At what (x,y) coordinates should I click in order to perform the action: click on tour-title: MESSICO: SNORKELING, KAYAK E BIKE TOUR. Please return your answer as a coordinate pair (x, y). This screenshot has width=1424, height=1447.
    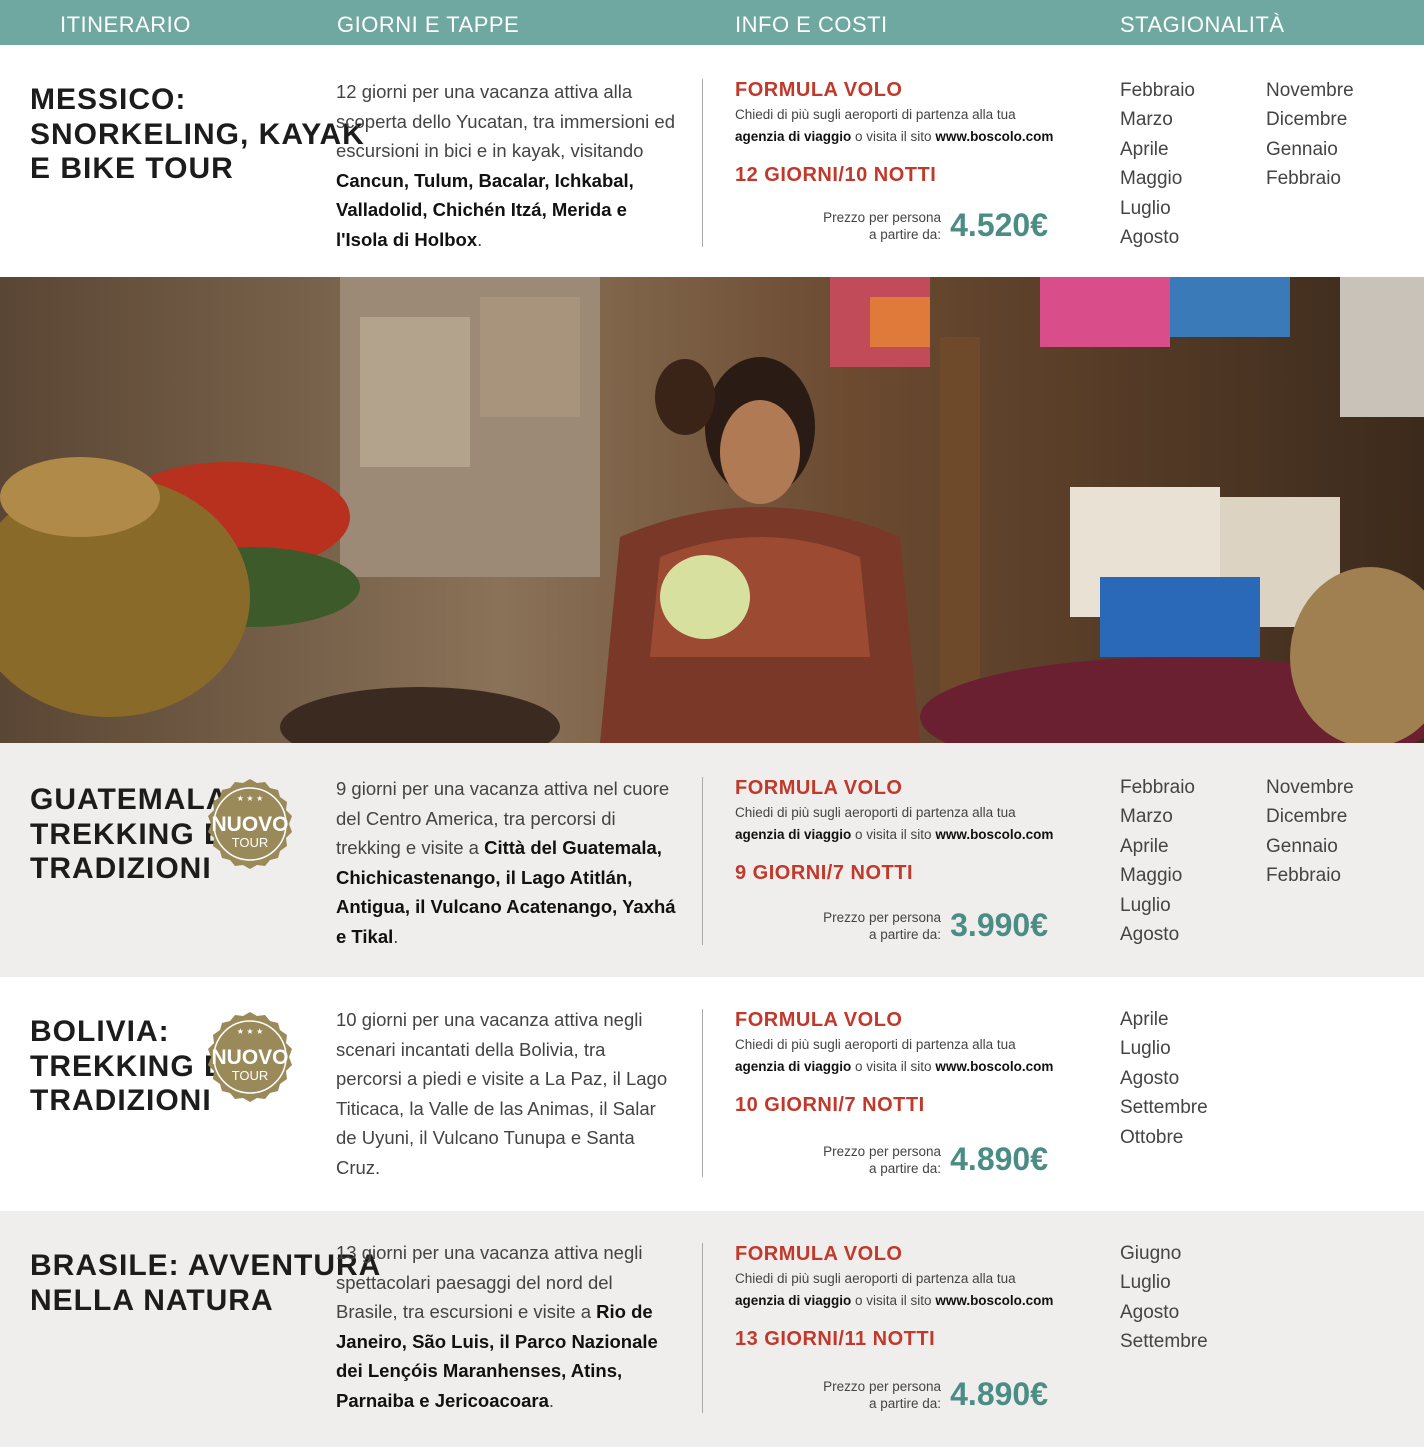
    Looking at the image, I should click on (197, 134).